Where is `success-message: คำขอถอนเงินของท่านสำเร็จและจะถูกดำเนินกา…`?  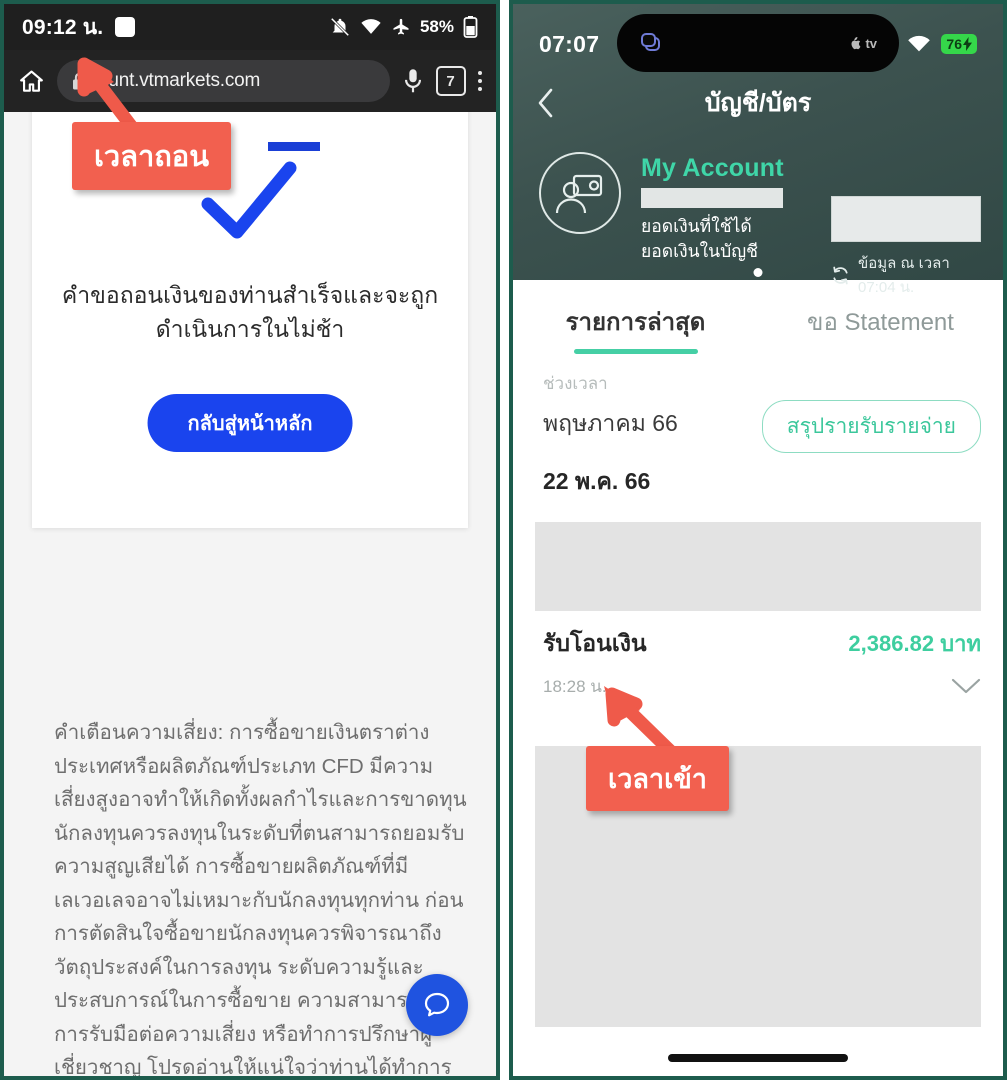
success-message: คำขอถอนเงินของท่านสำเร็จและจะถูกดำเนินกา… is located at coordinates (250, 312).